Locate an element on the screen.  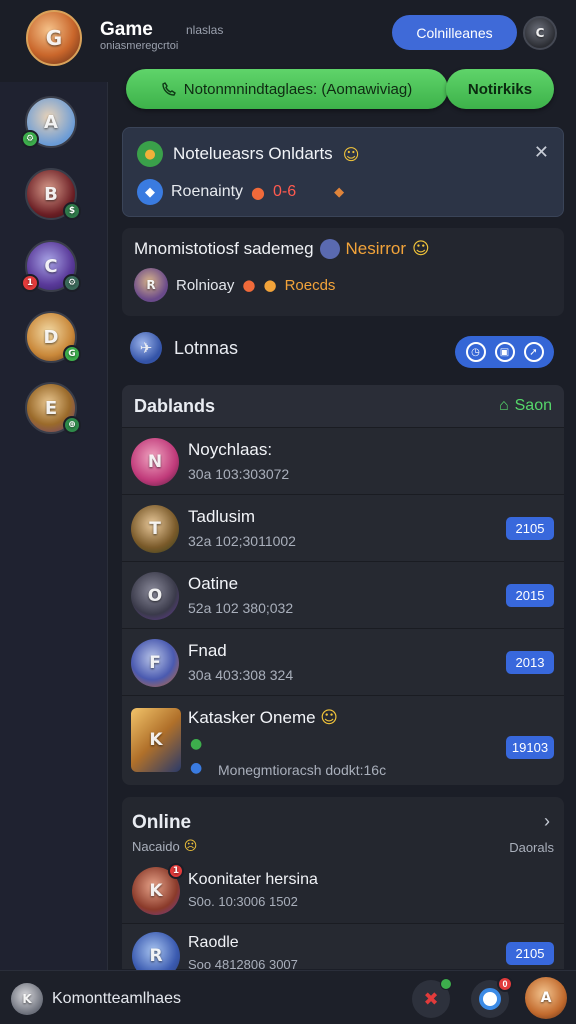
my-status-text: Komontteamlhaes is located at coordinates (116, 998).